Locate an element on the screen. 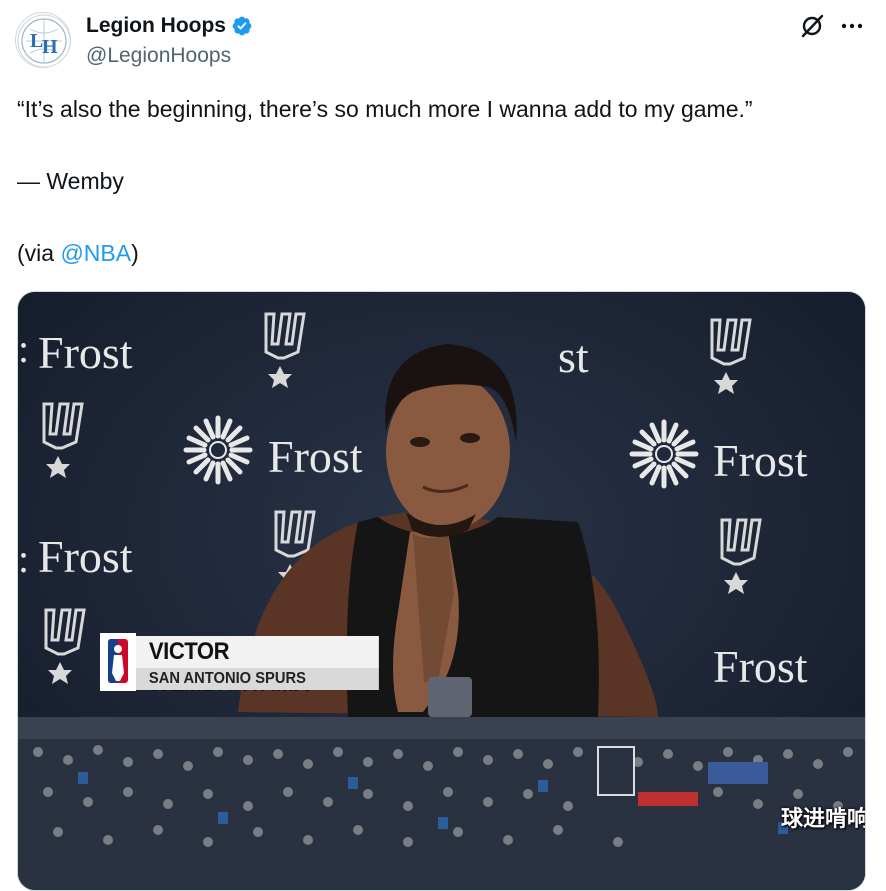 The width and height of the screenshot is (886, 891). author-handle: @LegionHoops is located at coordinates (158, 56).